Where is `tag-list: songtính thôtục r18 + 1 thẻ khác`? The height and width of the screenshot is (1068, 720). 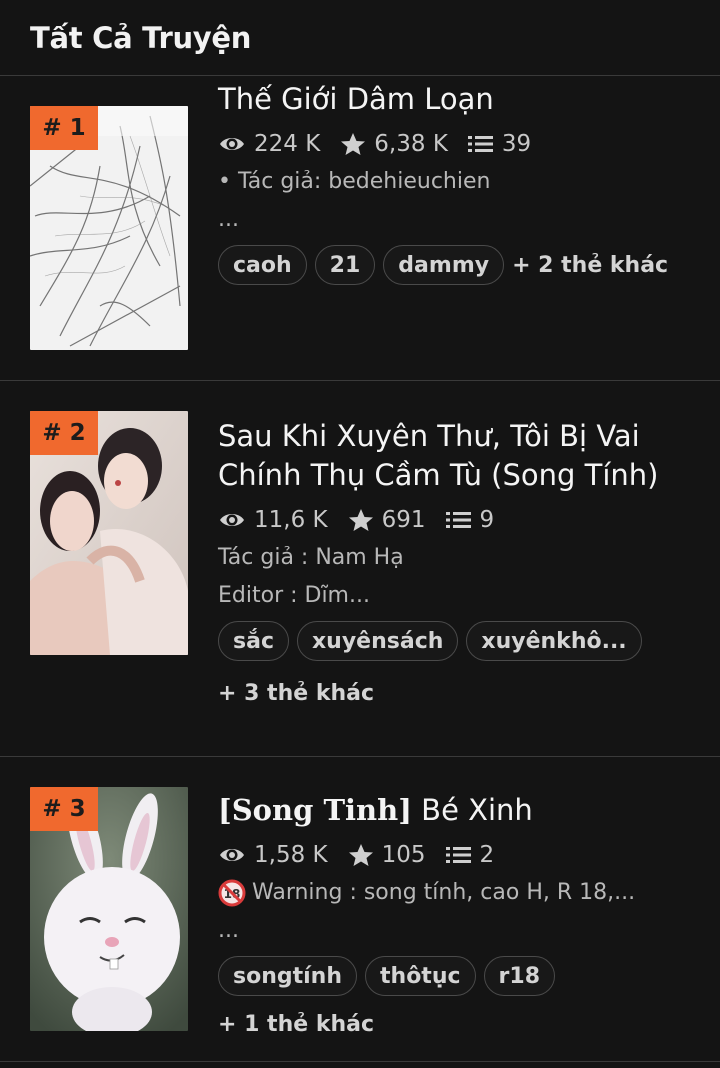
tag-list: songtính thôtục r18 + 1 thẻ khác is located at coordinates (459, 1004).